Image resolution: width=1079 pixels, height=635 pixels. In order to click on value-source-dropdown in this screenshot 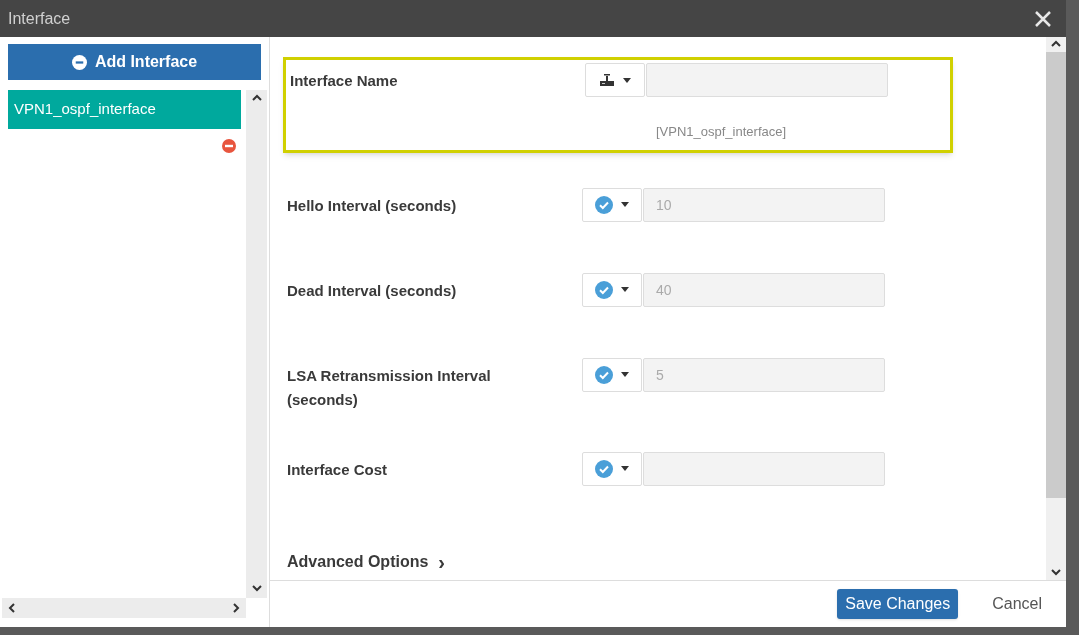, I will do `click(615, 80)`.